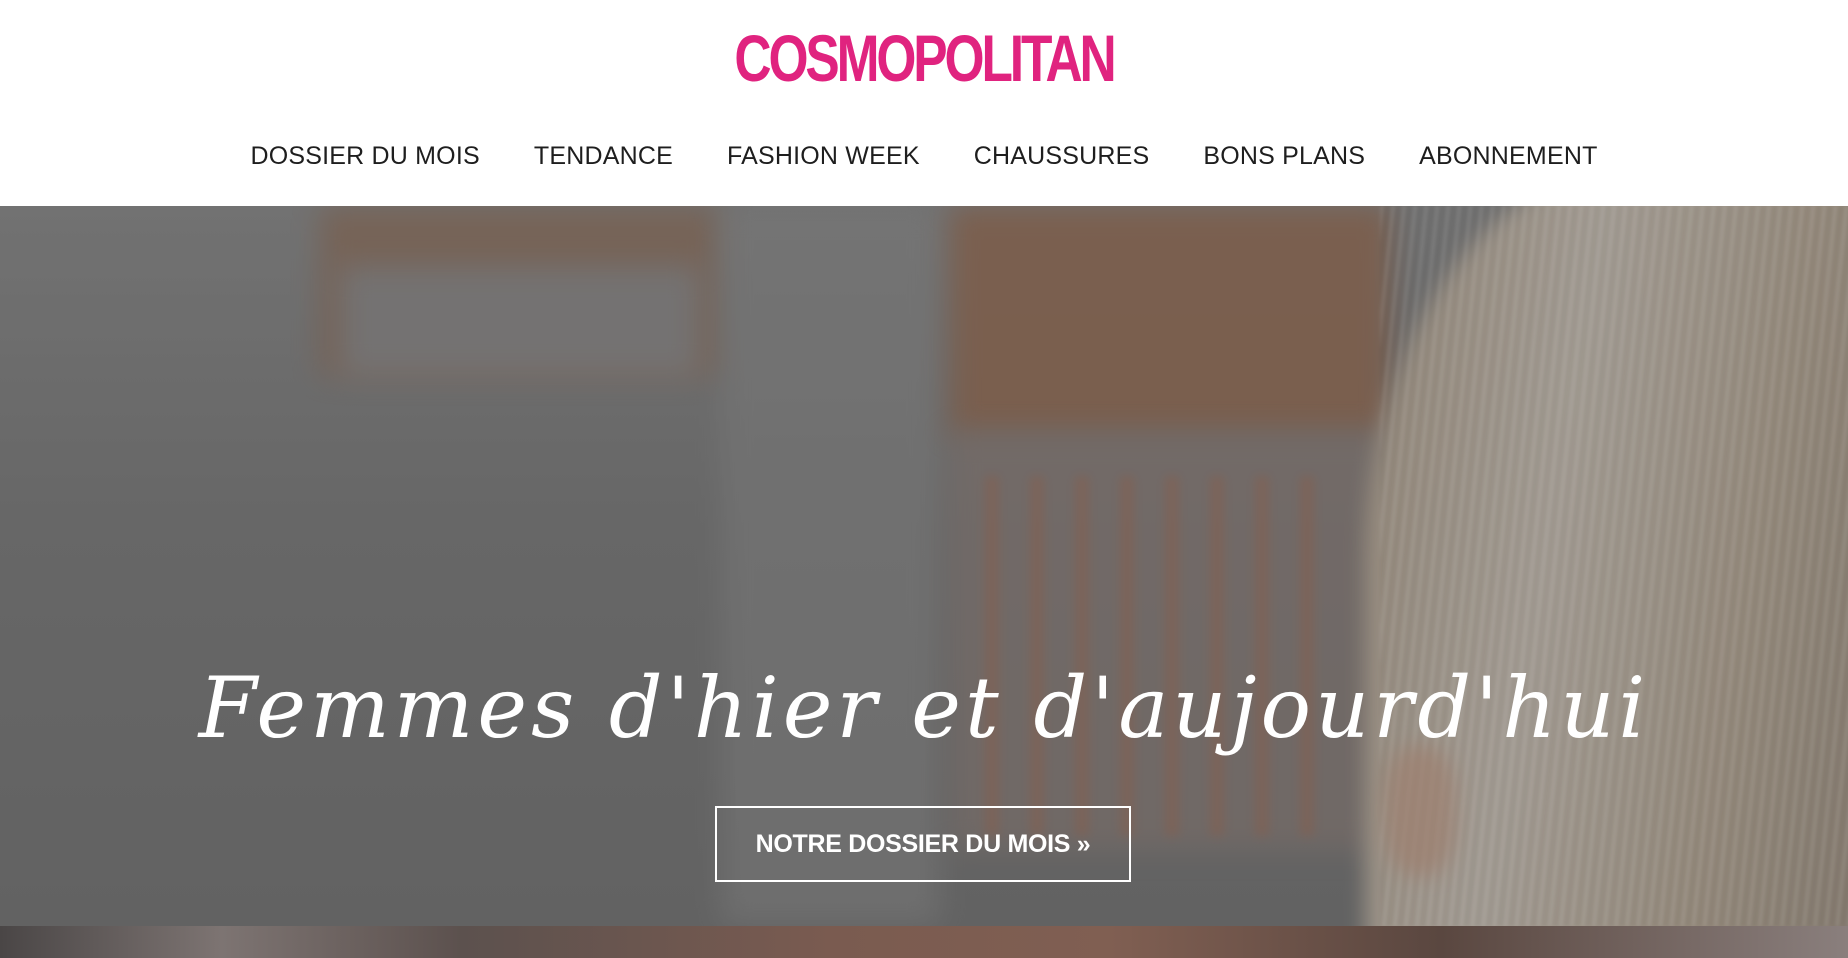 This screenshot has height=958, width=1848. I want to click on nav-item-bons-plans: BONS PLANS, so click(1284, 156).